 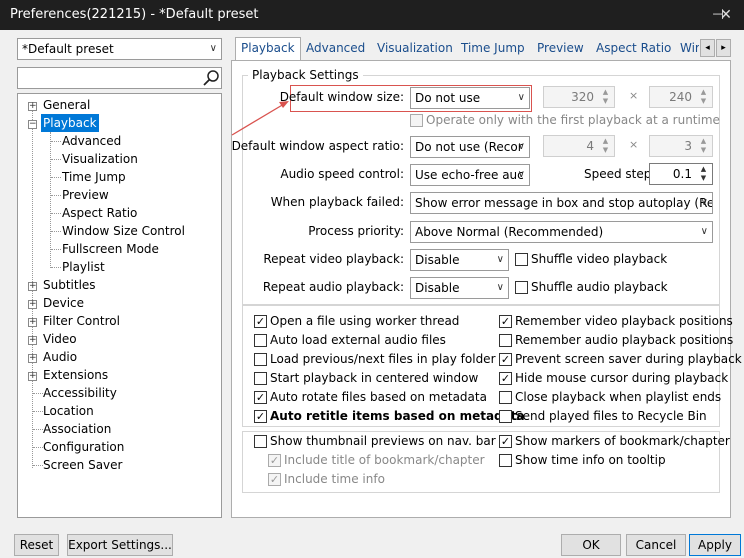 What do you see at coordinates (505, 460) in the screenshot?
I see `show-time-tooltip-checkbox` at bounding box center [505, 460].